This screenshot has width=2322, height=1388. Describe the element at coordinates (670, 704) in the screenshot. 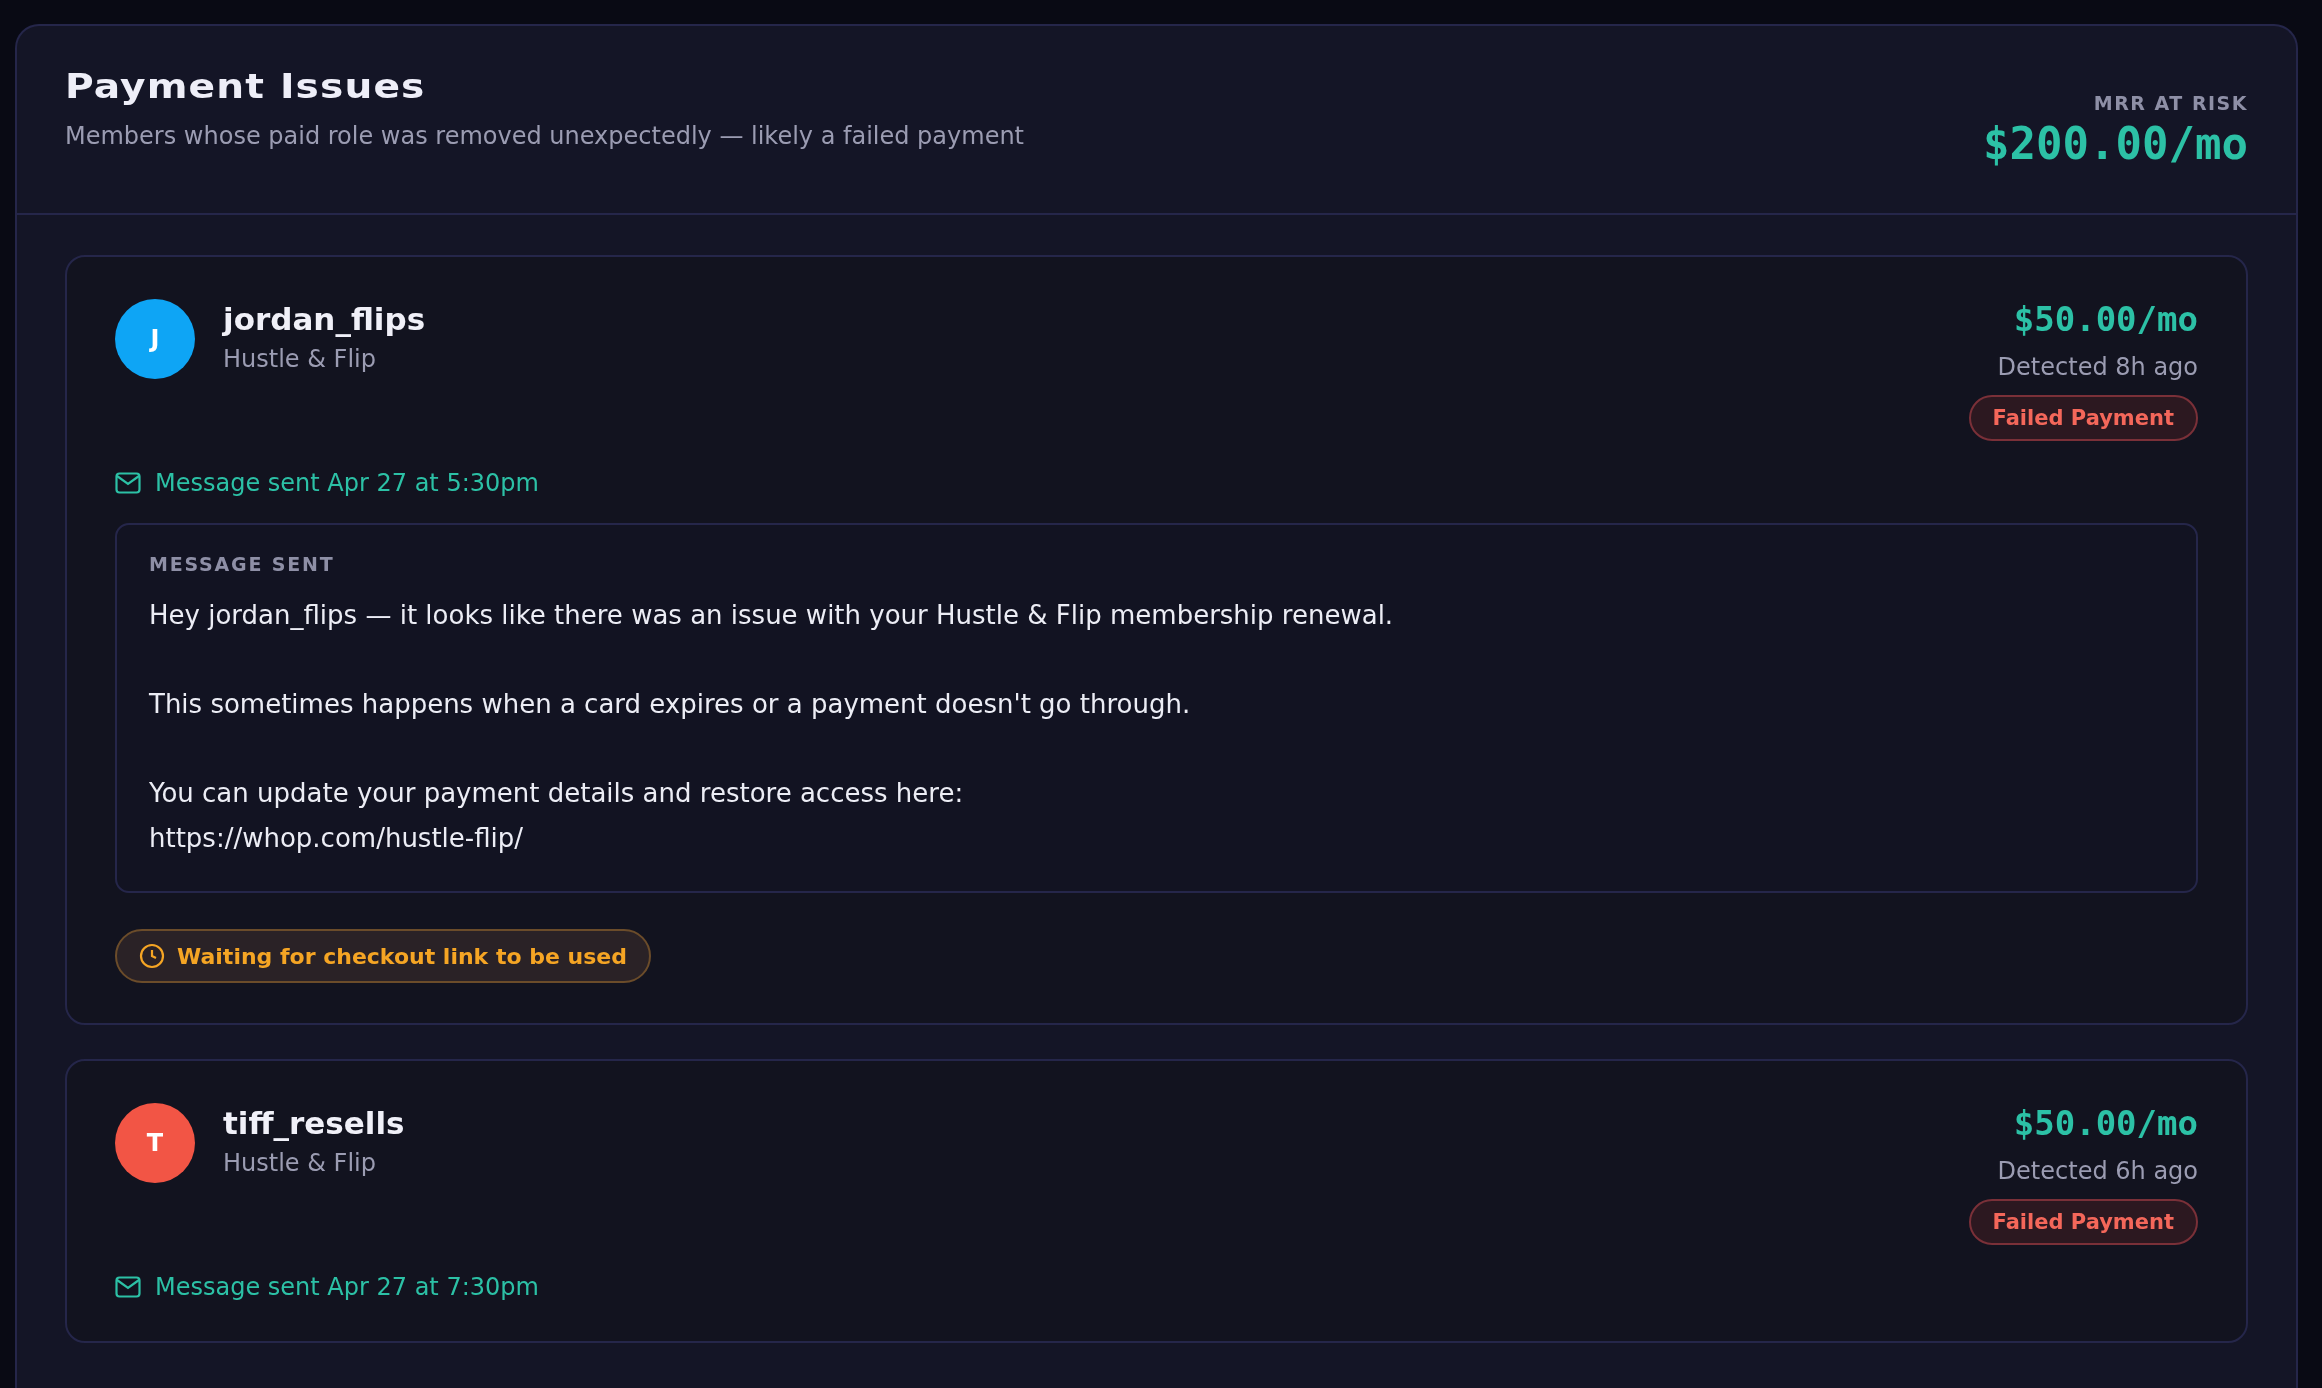

I see `message-paragraph: This sometimes happens when a card expires or a payment doesn't go through.` at that location.